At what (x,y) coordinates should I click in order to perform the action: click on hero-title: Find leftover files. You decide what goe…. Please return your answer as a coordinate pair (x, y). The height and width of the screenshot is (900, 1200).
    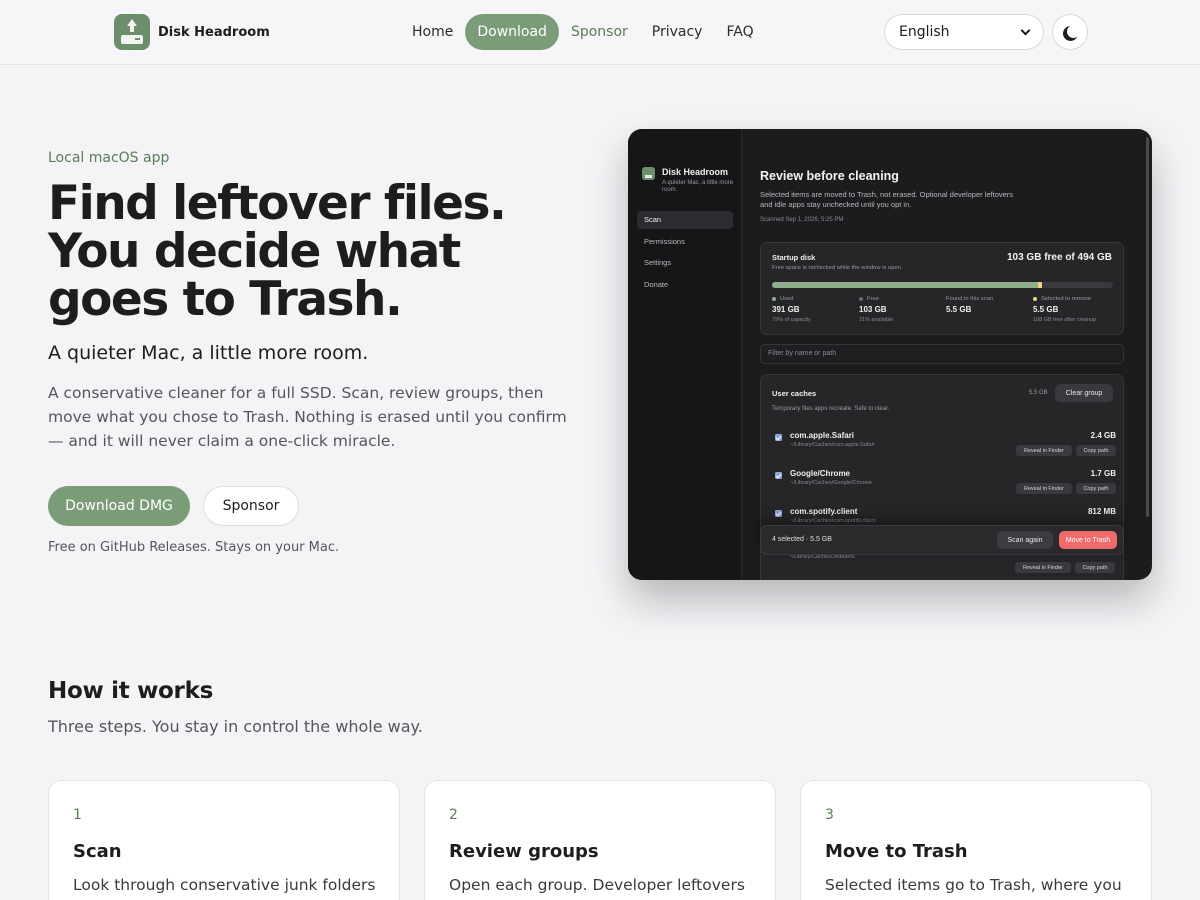
    Looking at the image, I should click on (277, 251).